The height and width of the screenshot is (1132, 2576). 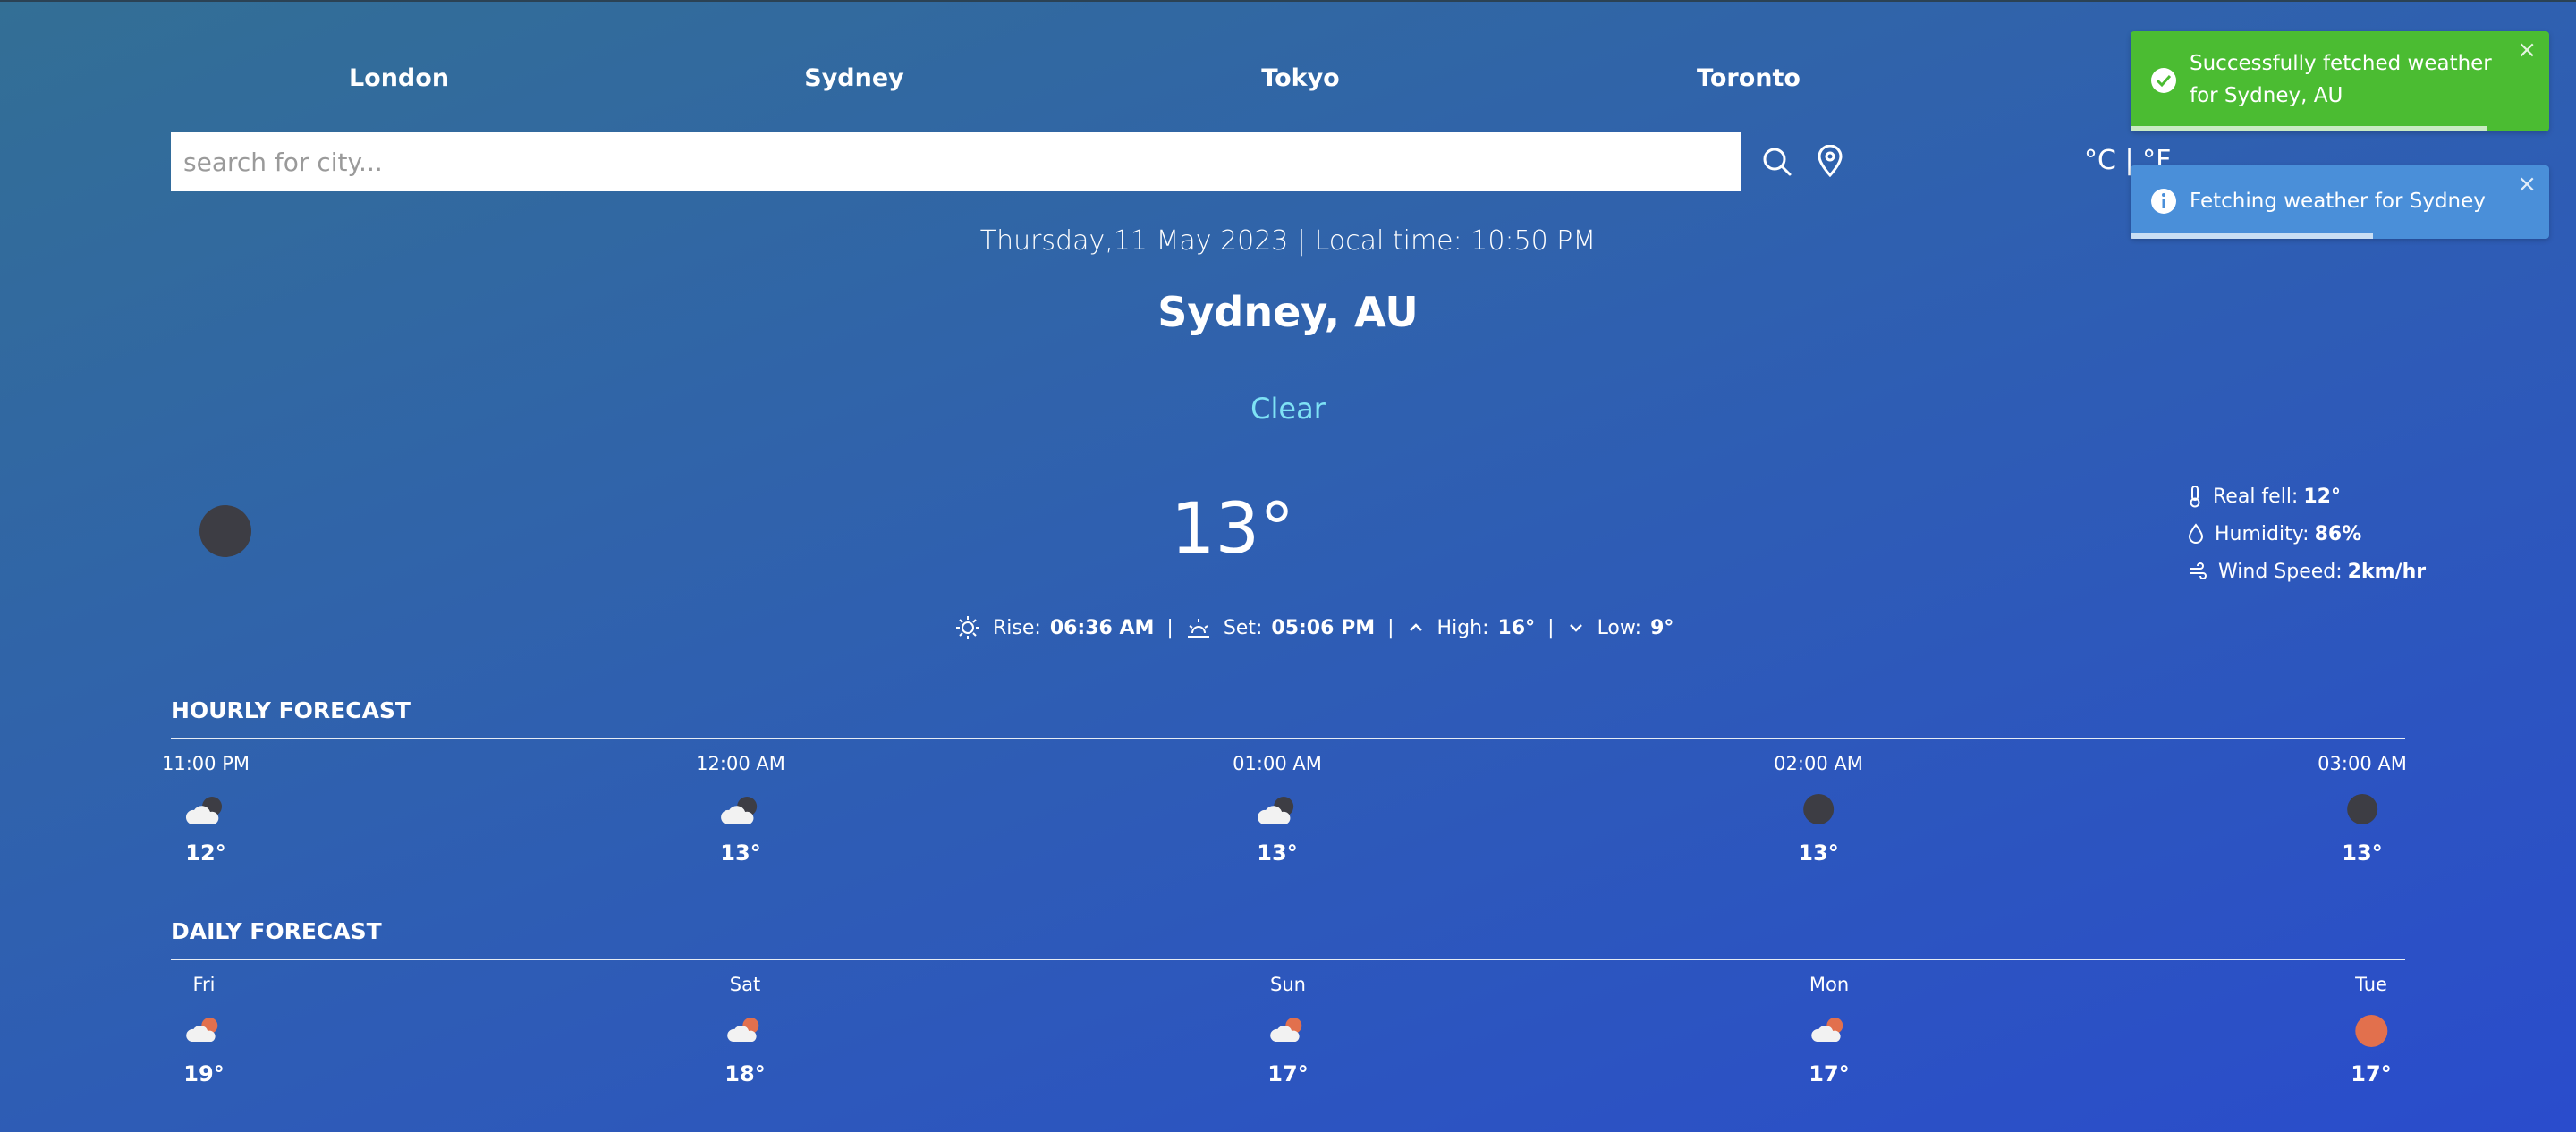 I want to click on hourly-time: 02:00 AM, so click(x=1818, y=763).